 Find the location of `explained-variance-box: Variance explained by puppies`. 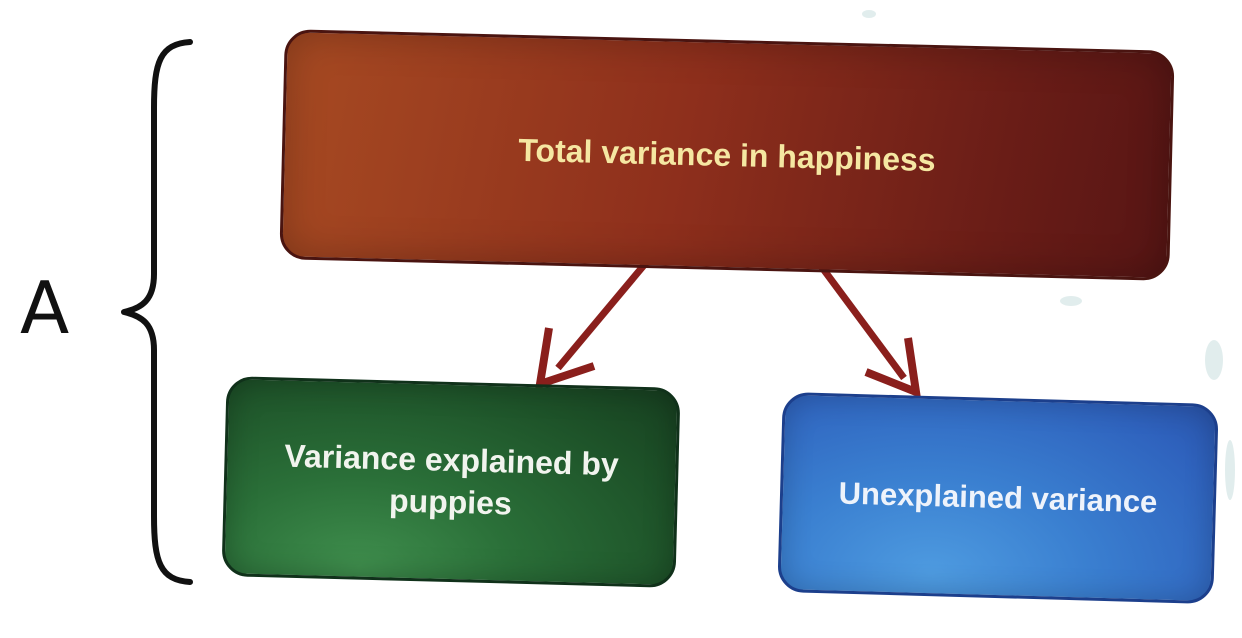

explained-variance-box: Variance explained by puppies is located at coordinates (451, 482).